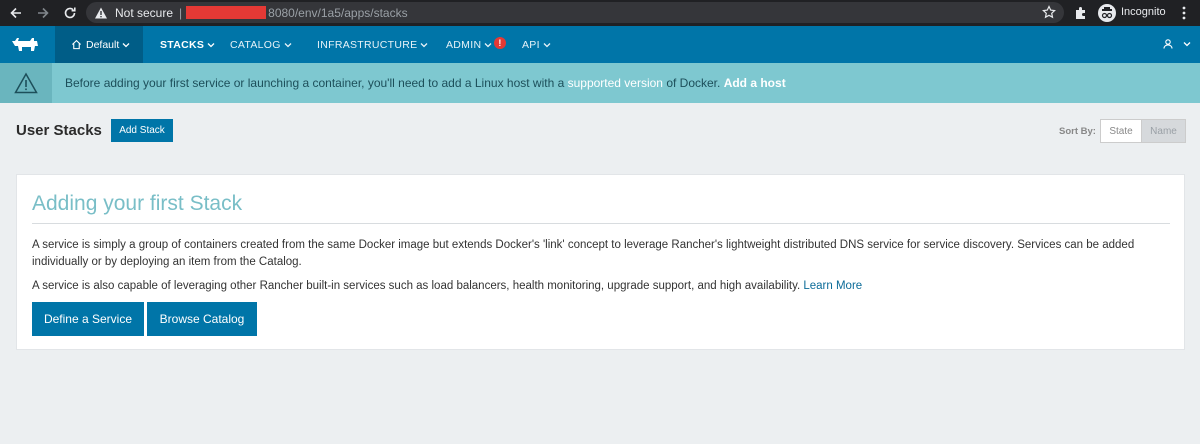  Describe the element at coordinates (575, 12) in the screenshot. I see `address-bar: Not secure | 8080/env/1a5/apps/stacks` at that location.